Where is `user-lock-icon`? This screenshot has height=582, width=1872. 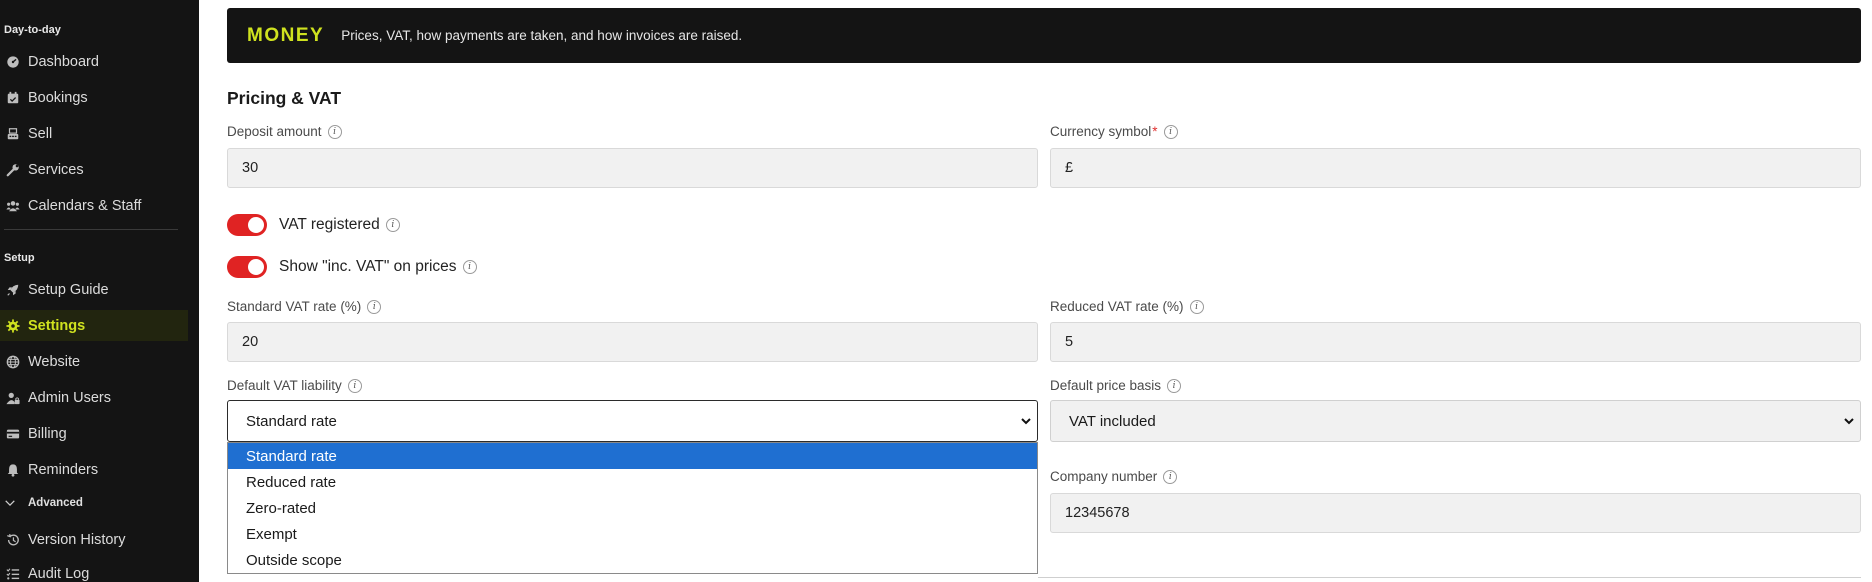
user-lock-icon is located at coordinates (13, 398).